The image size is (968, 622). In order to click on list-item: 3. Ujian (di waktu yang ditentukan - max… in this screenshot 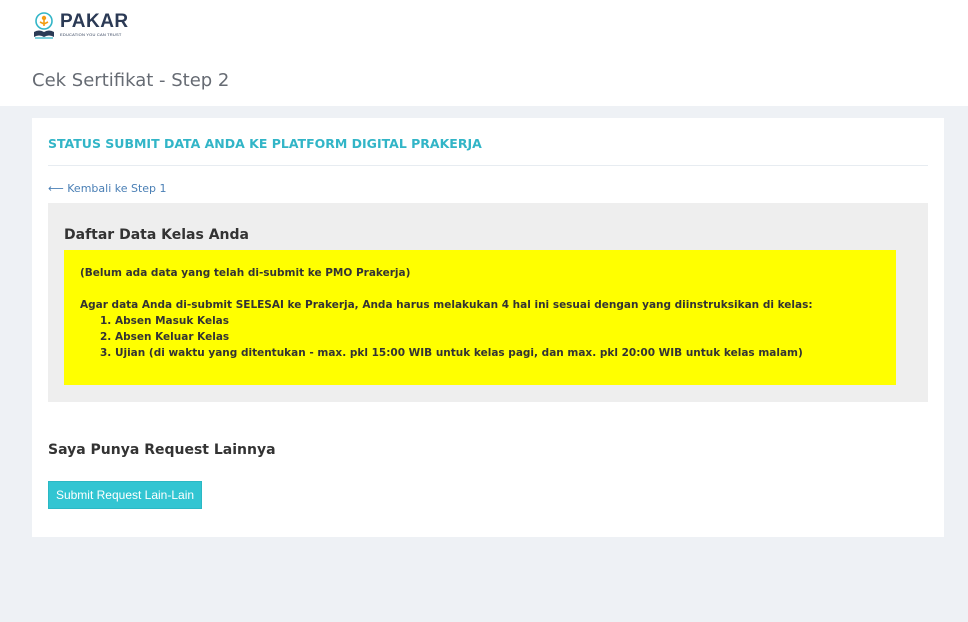, I will do `click(451, 353)`.